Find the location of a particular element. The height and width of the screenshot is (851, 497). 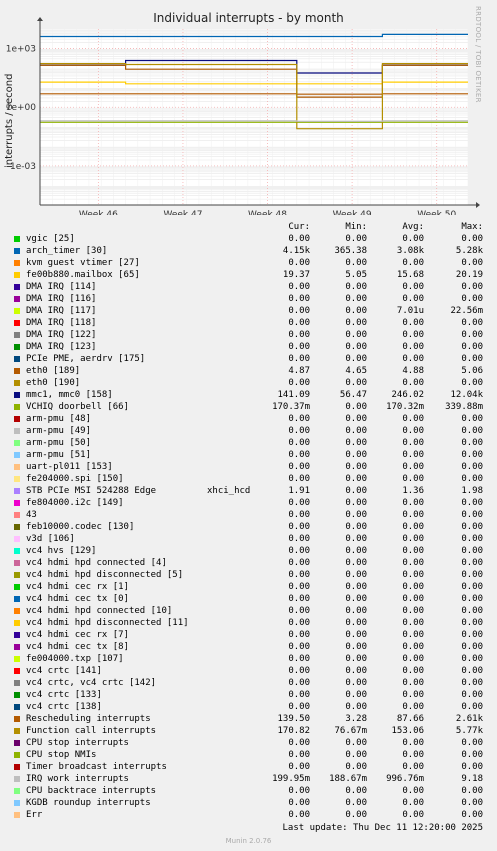

legend-label: arm-pmu [48] is located at coordinates (59, 419).